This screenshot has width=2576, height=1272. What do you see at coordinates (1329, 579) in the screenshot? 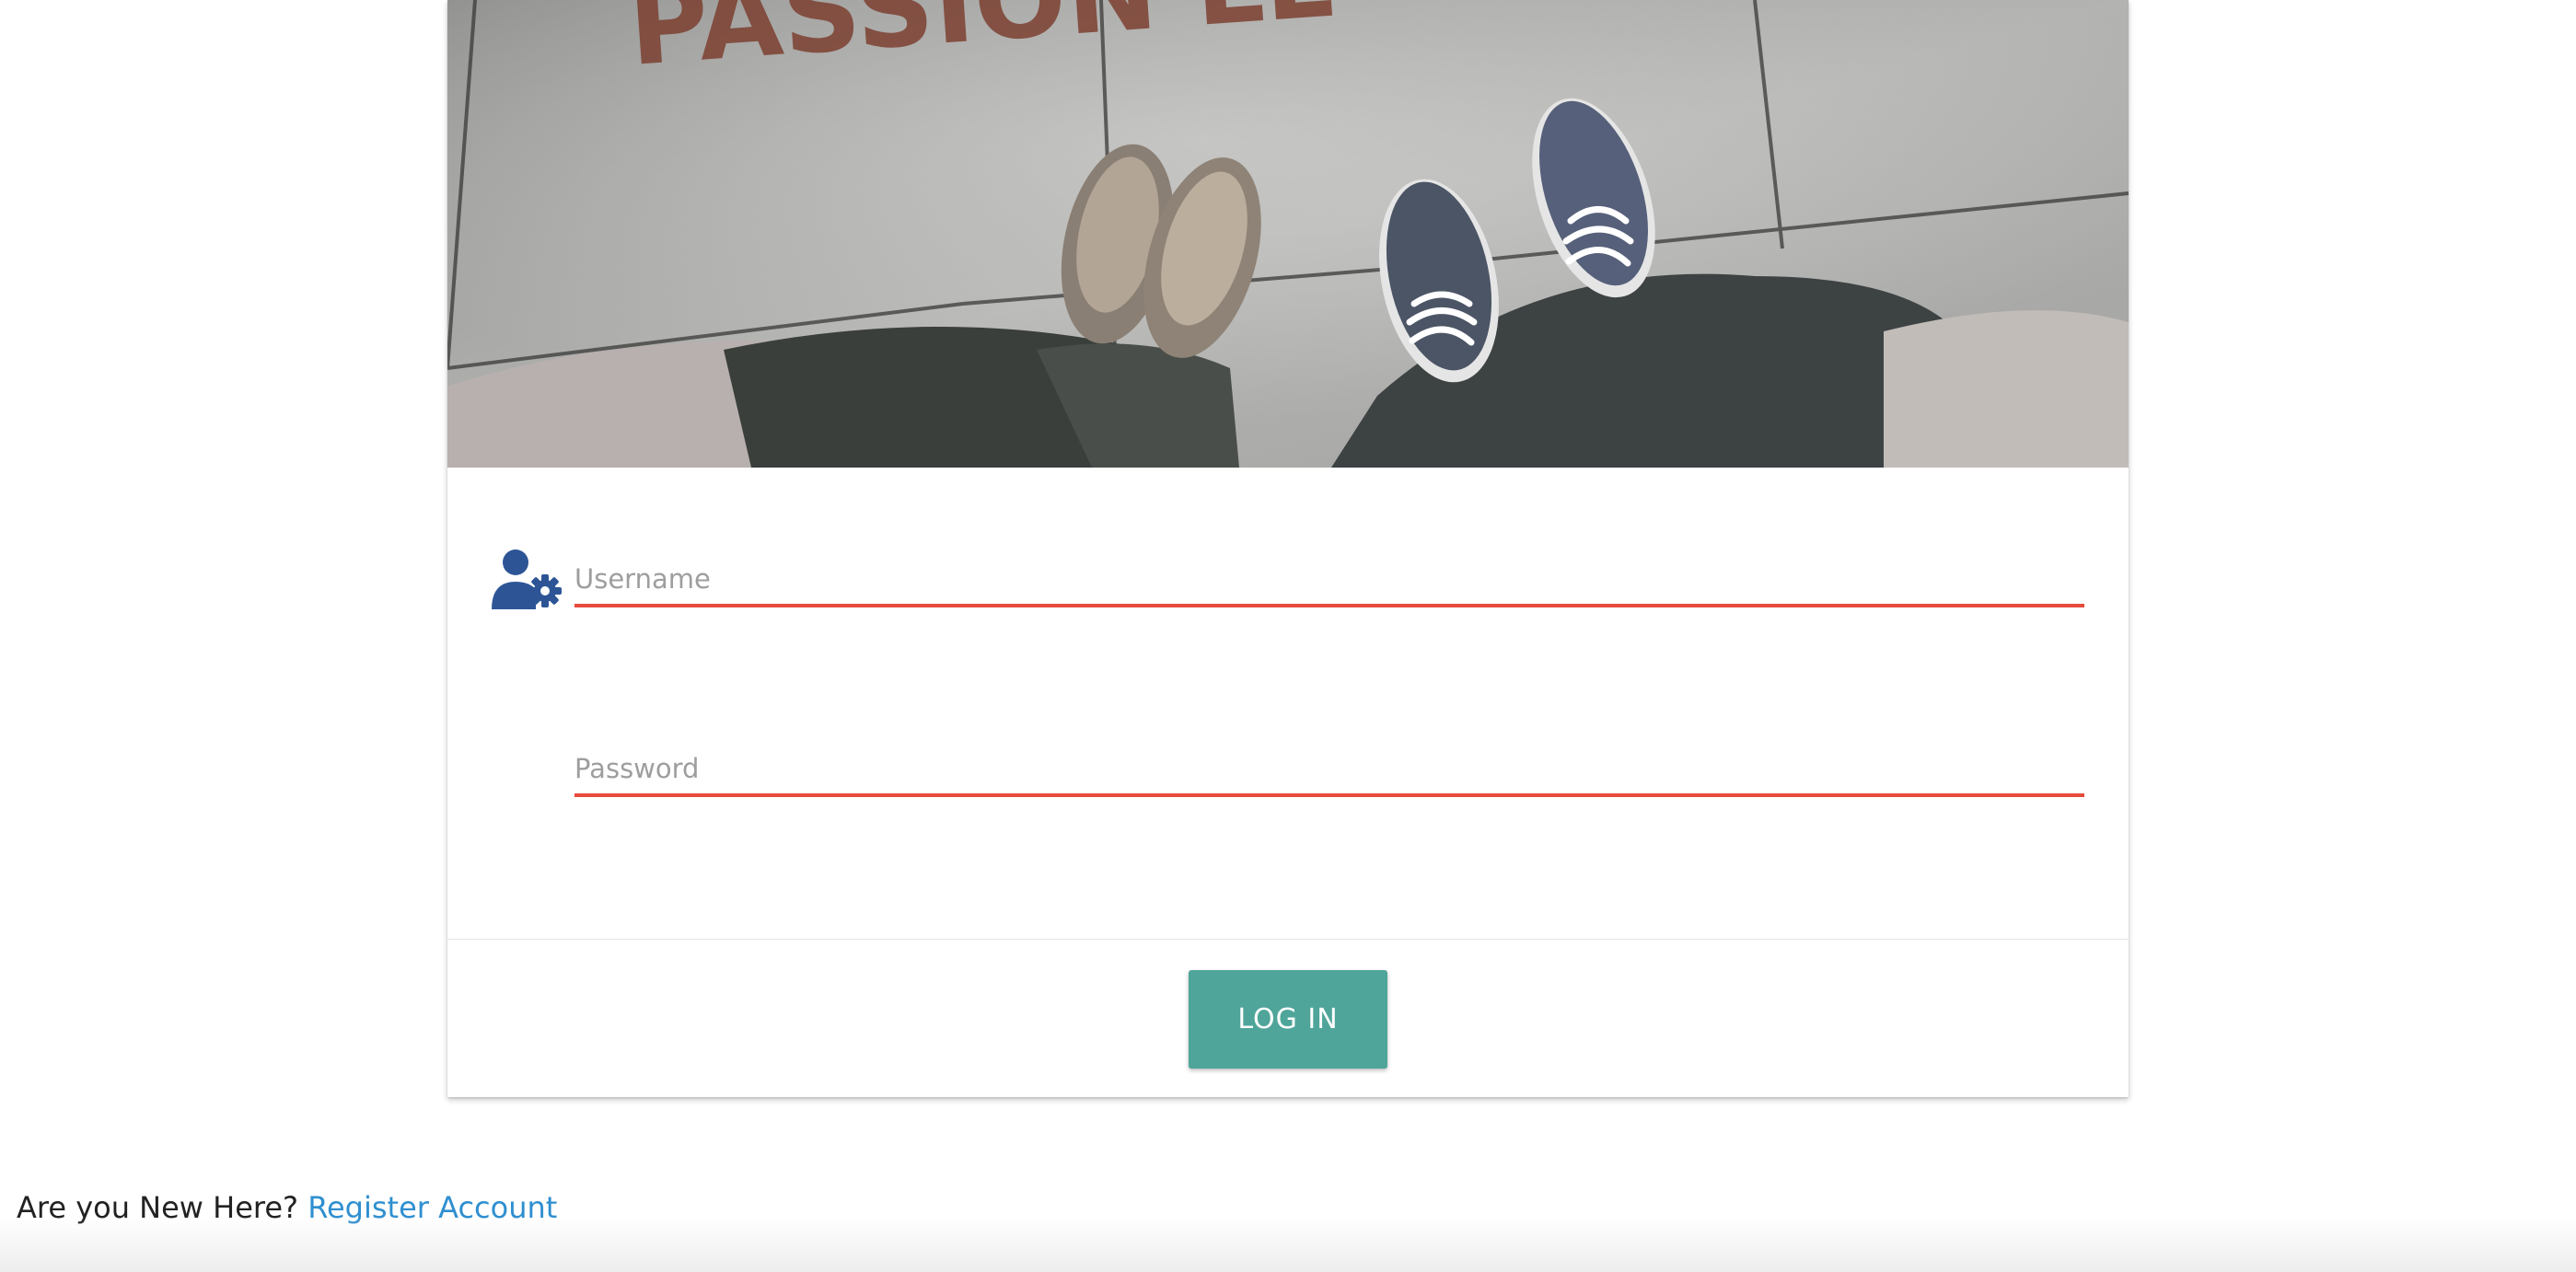
I see `username-input` at bounding box center [1329, 579].